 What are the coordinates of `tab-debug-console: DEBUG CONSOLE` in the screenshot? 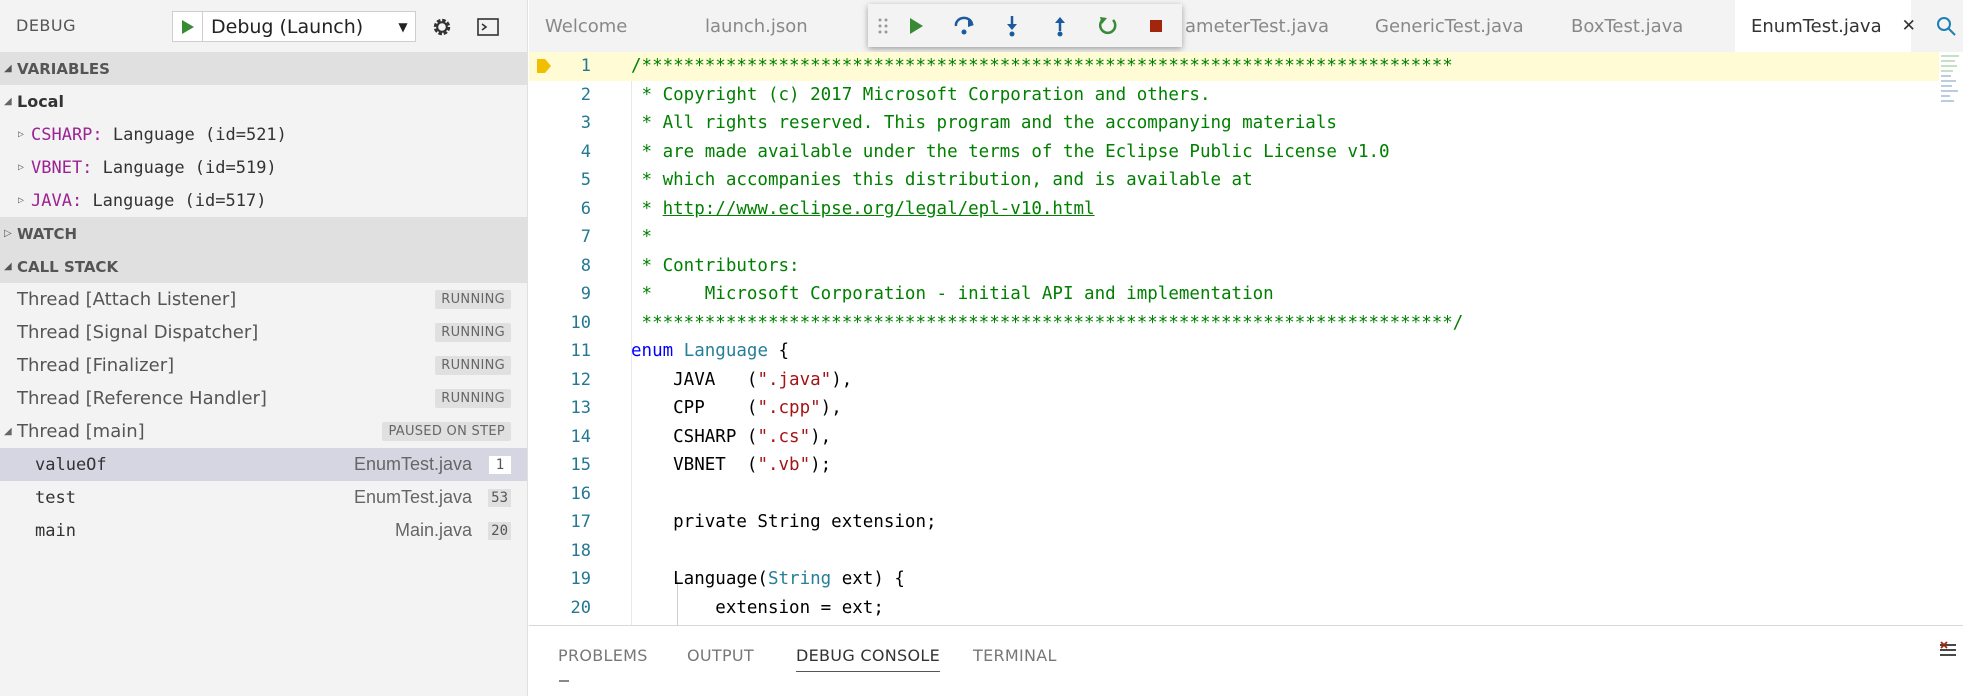 It's located at (868, 659).